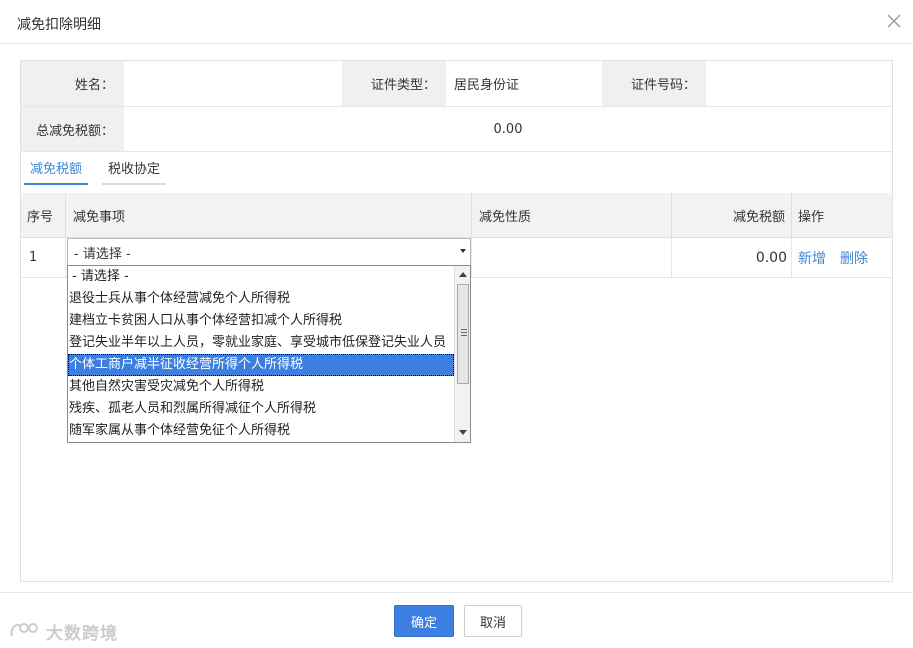  Describe the element at coordinates (82, 633) in the screenshot. I see `watermark-text: 大数跨境` at that location.